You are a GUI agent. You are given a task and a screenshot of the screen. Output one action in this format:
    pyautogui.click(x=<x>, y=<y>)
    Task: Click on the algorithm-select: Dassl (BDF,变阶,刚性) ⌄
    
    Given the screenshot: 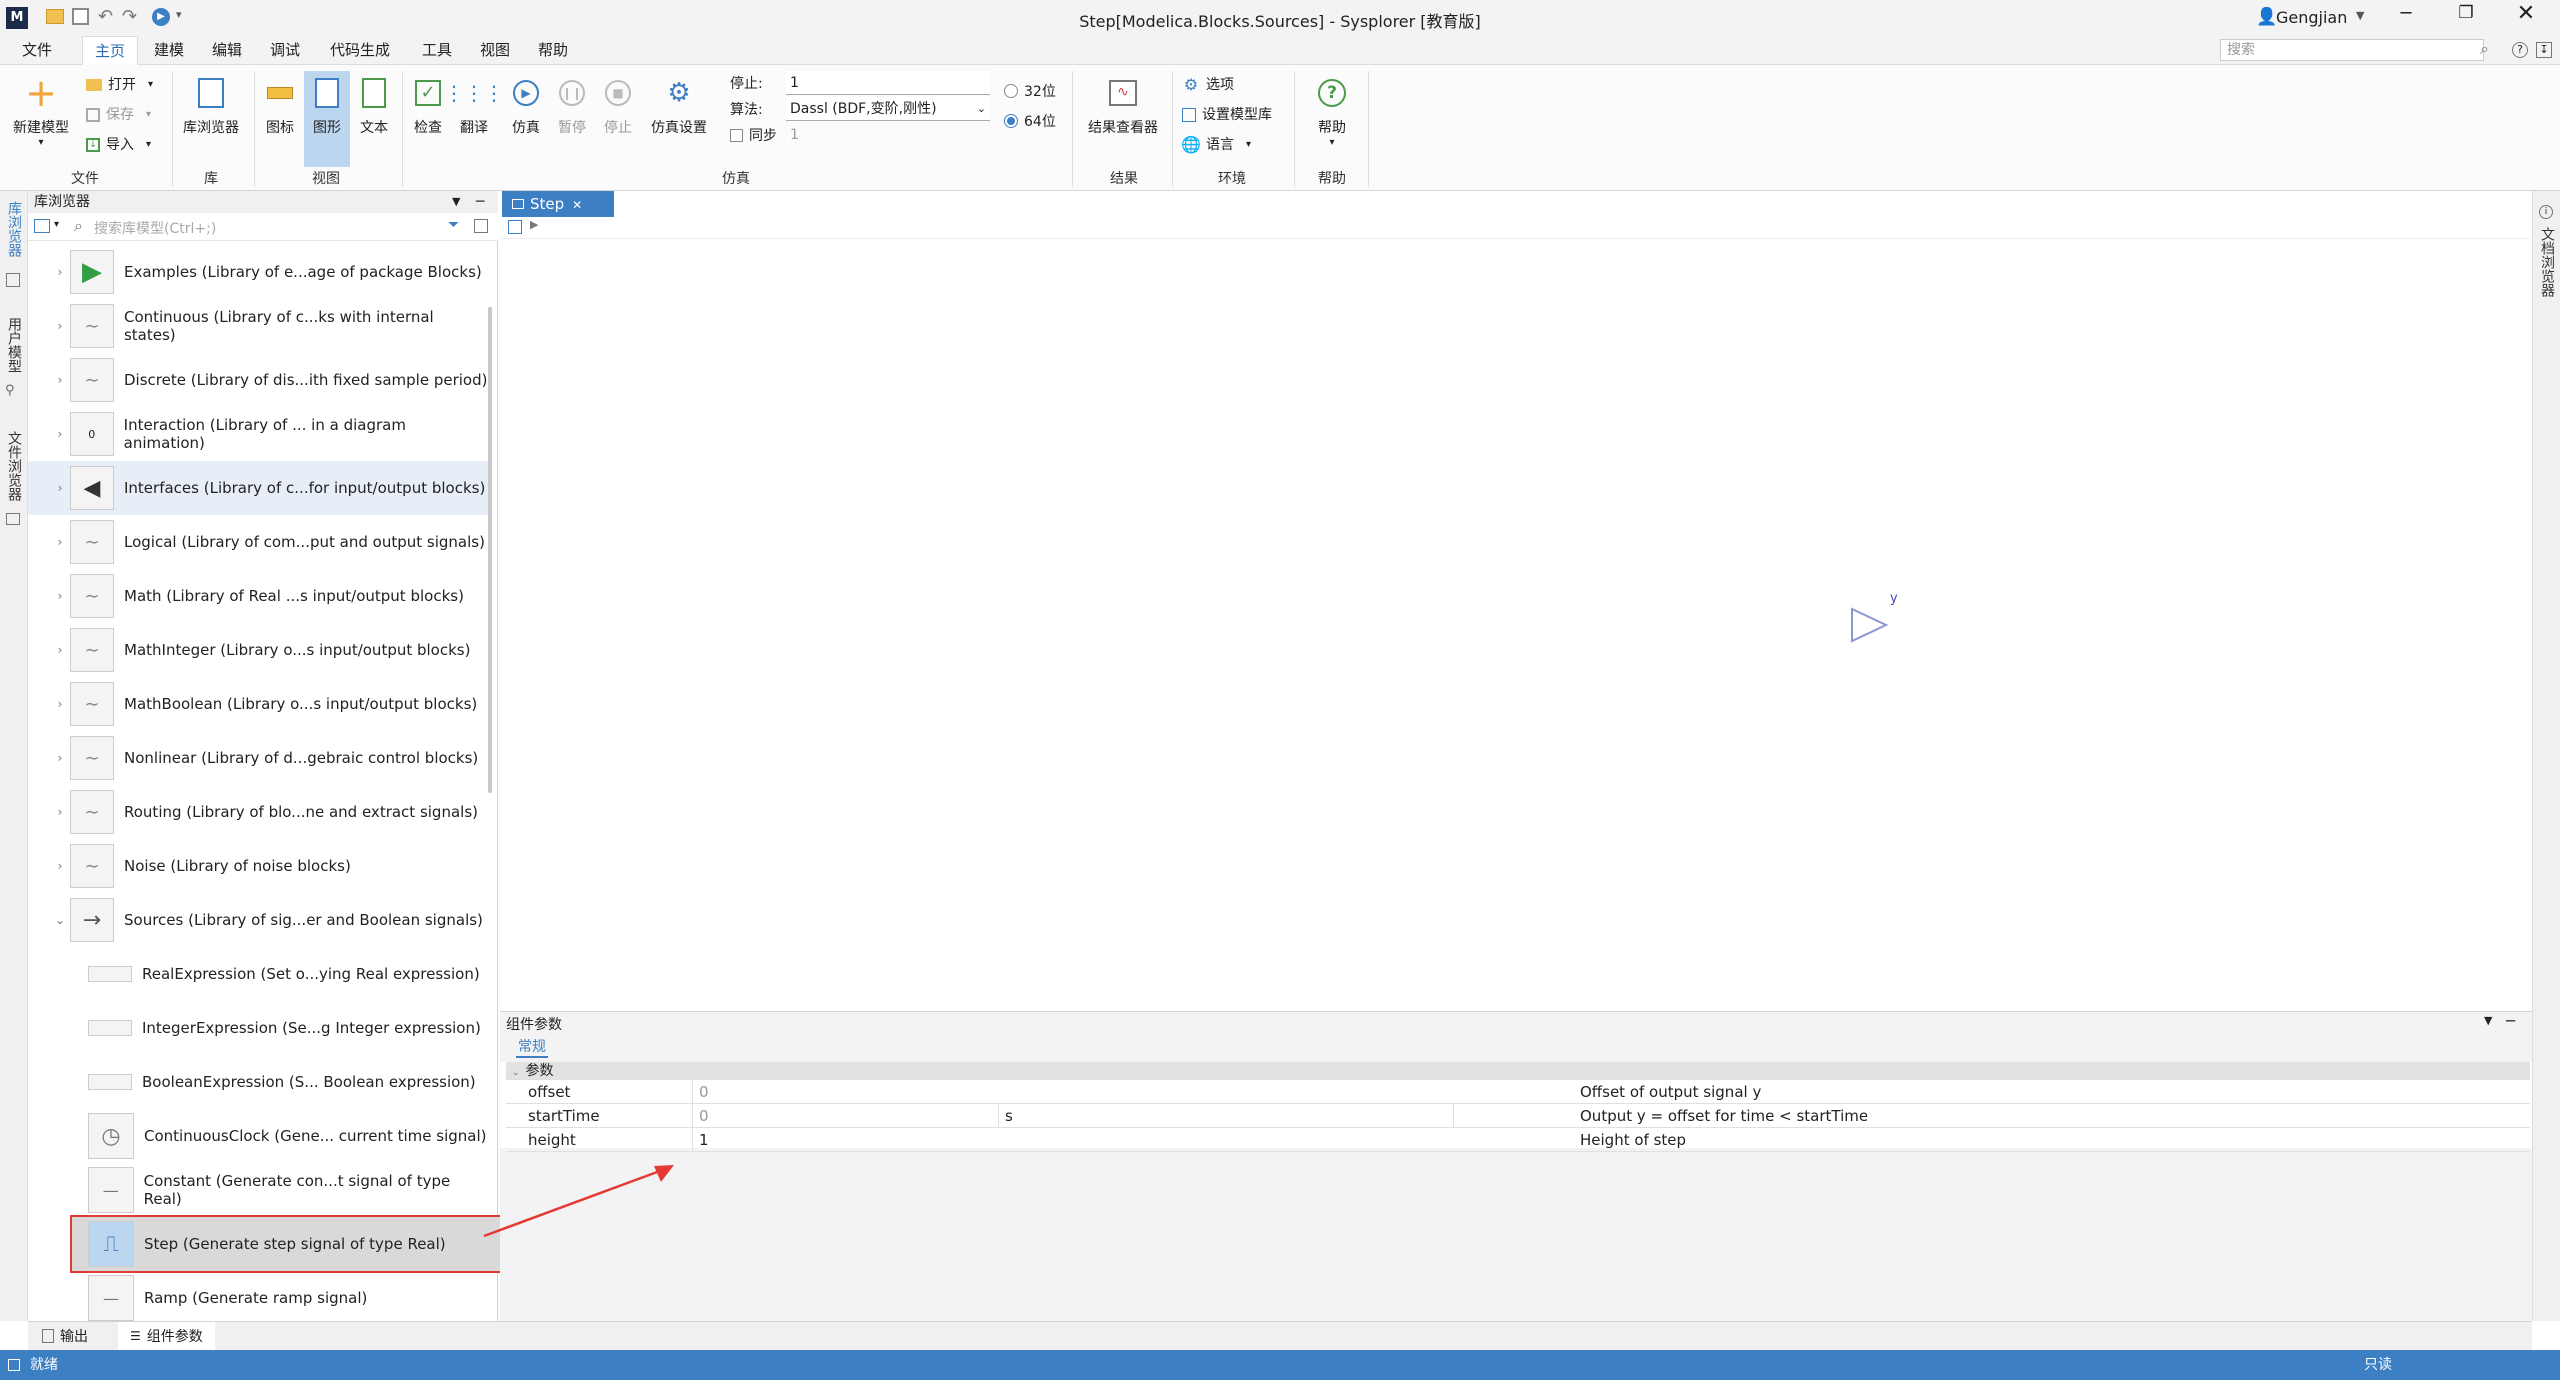 What is the action you would take?
    pyautogui.click(x=888, y=109)
    